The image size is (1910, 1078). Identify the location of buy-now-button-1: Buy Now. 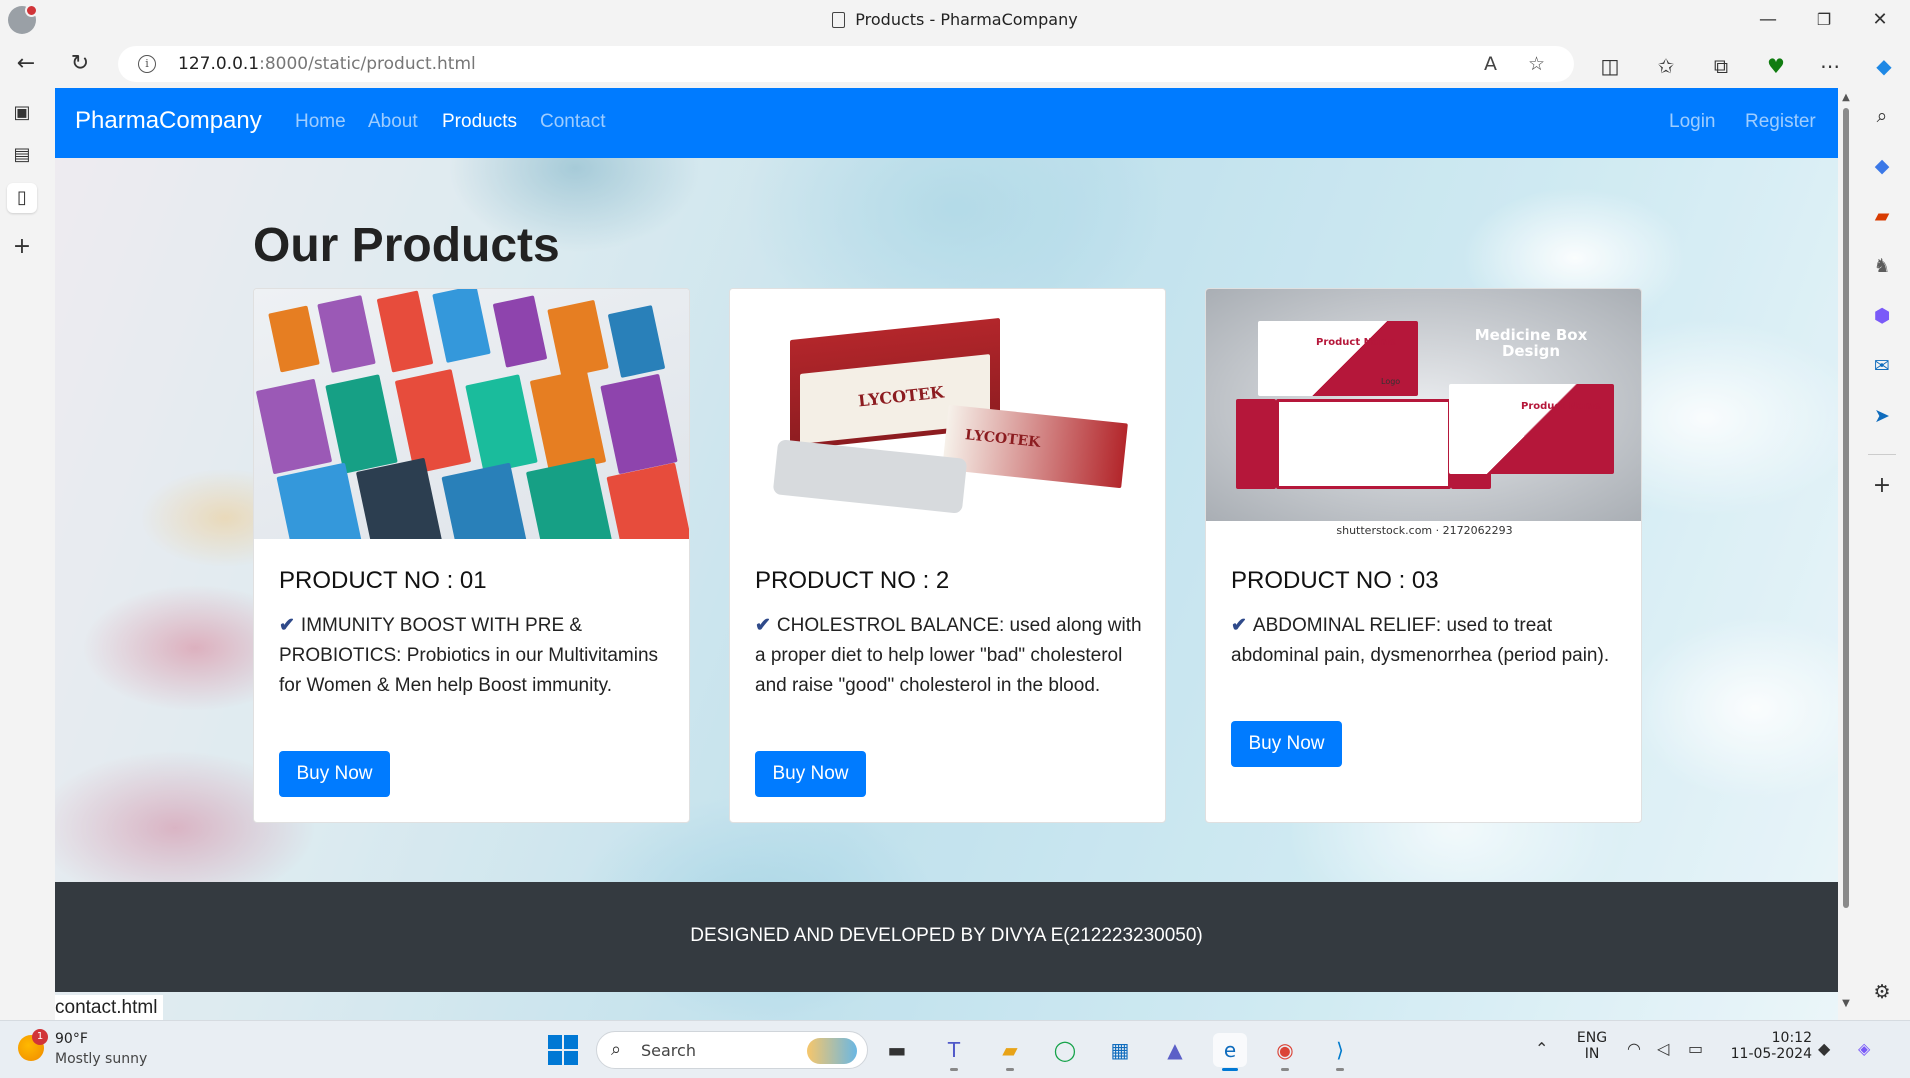
(334, 774).